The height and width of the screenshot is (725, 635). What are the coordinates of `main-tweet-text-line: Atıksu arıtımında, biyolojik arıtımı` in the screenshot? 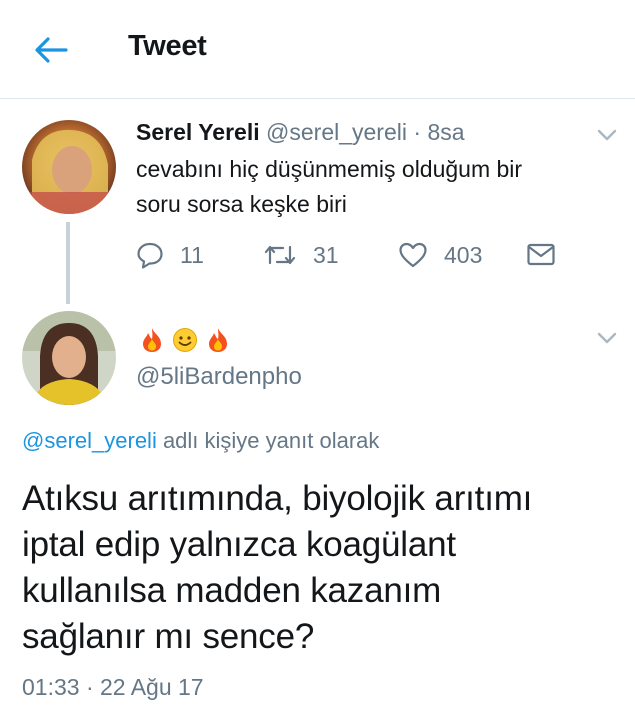 It's located at (277, 498).